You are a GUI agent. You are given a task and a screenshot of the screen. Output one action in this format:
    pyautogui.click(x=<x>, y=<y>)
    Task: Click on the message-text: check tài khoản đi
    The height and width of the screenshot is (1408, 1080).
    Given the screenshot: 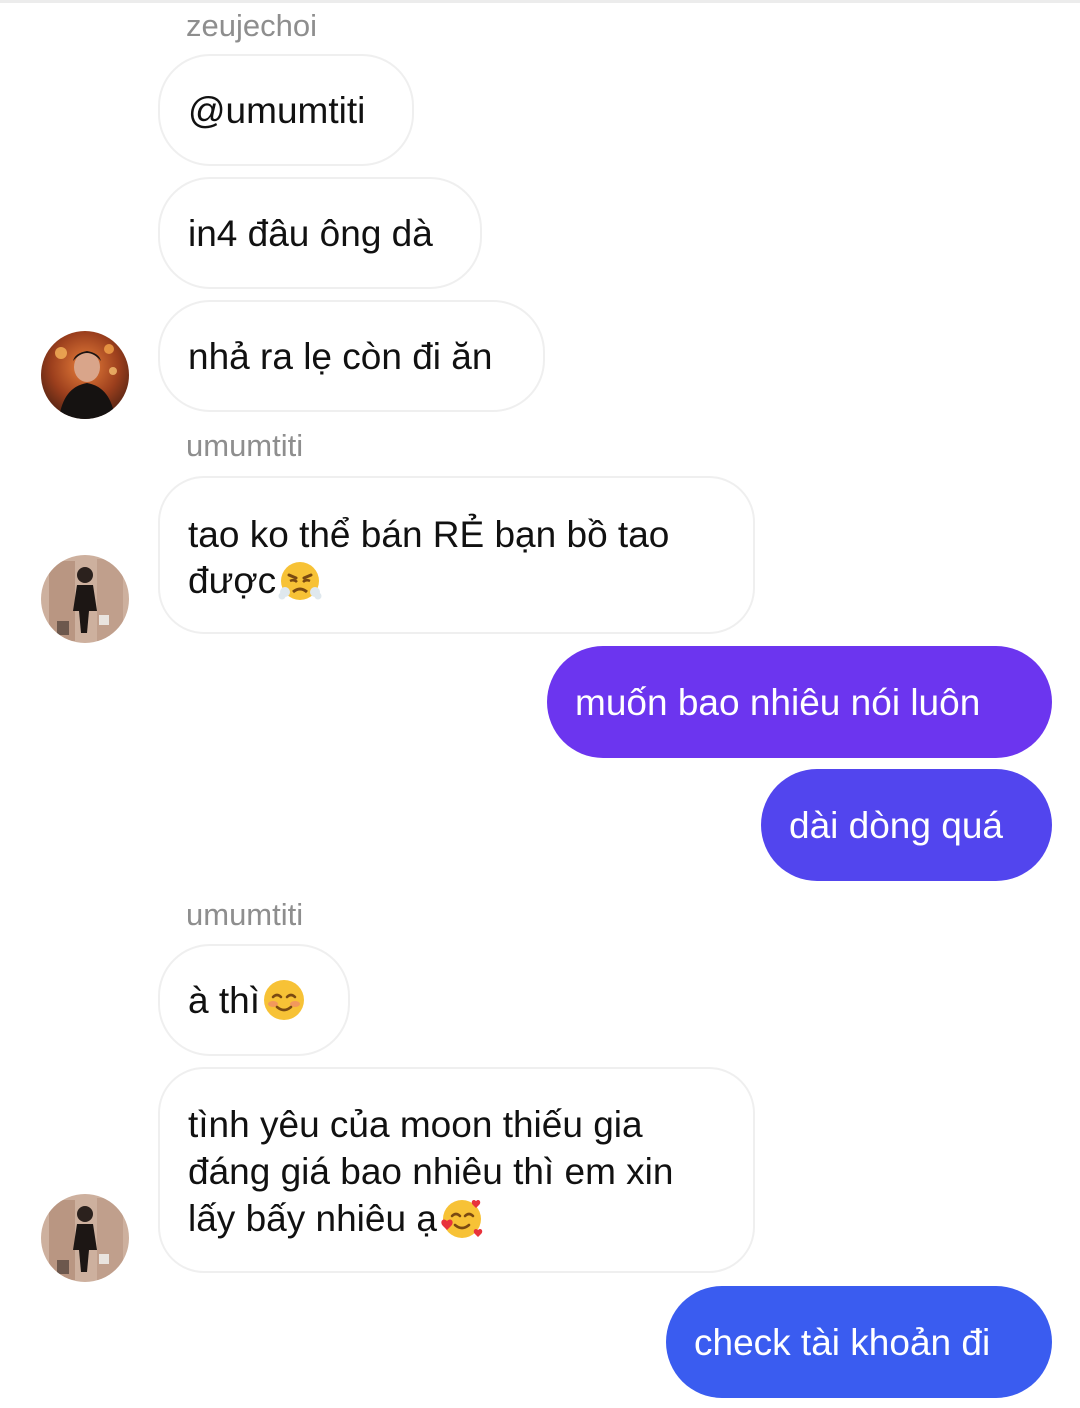 What is the action you would take?
    pyautogui.click(x=842, y=1342)
    